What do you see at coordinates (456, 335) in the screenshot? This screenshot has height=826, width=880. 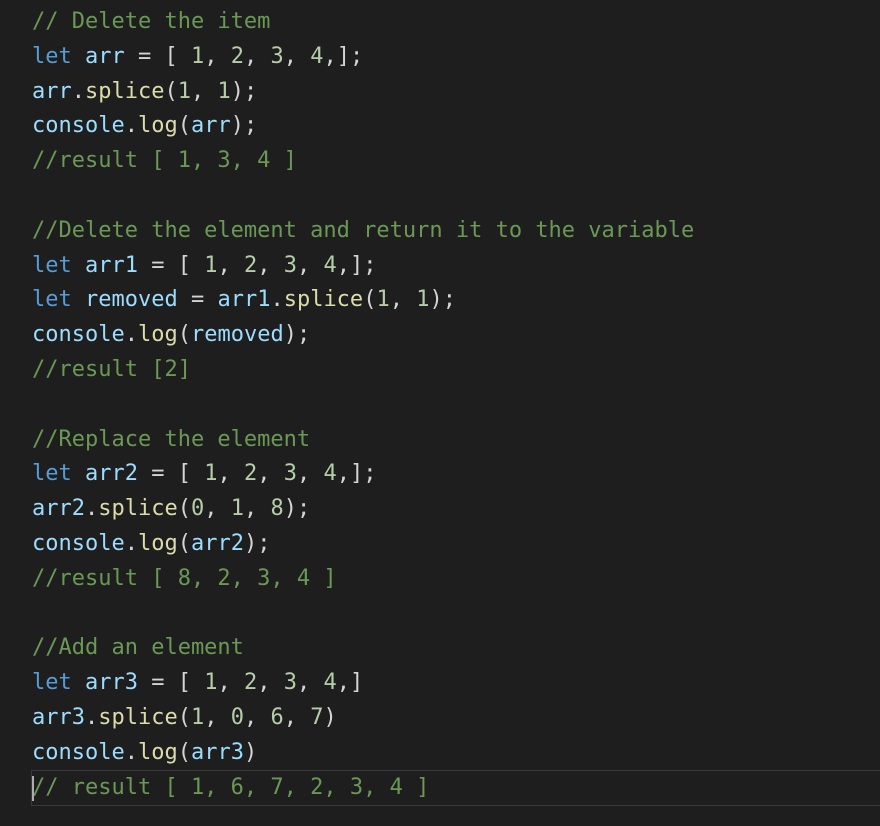 I see `code-line: console.log(removed);` at bounding box center [456, 335].